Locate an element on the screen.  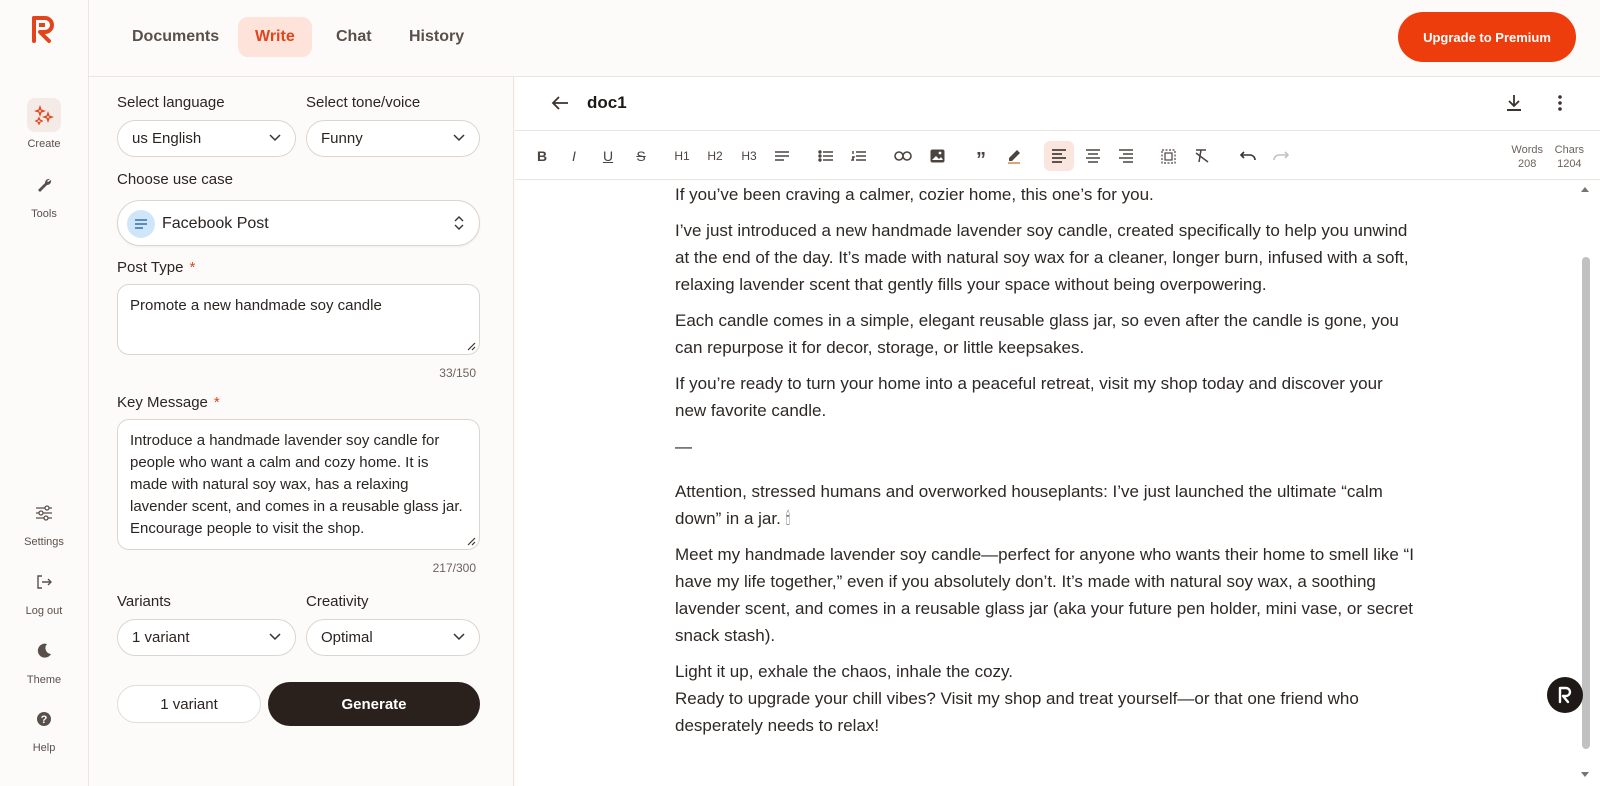
bold-icon: B is located at coordinates (542, 156).